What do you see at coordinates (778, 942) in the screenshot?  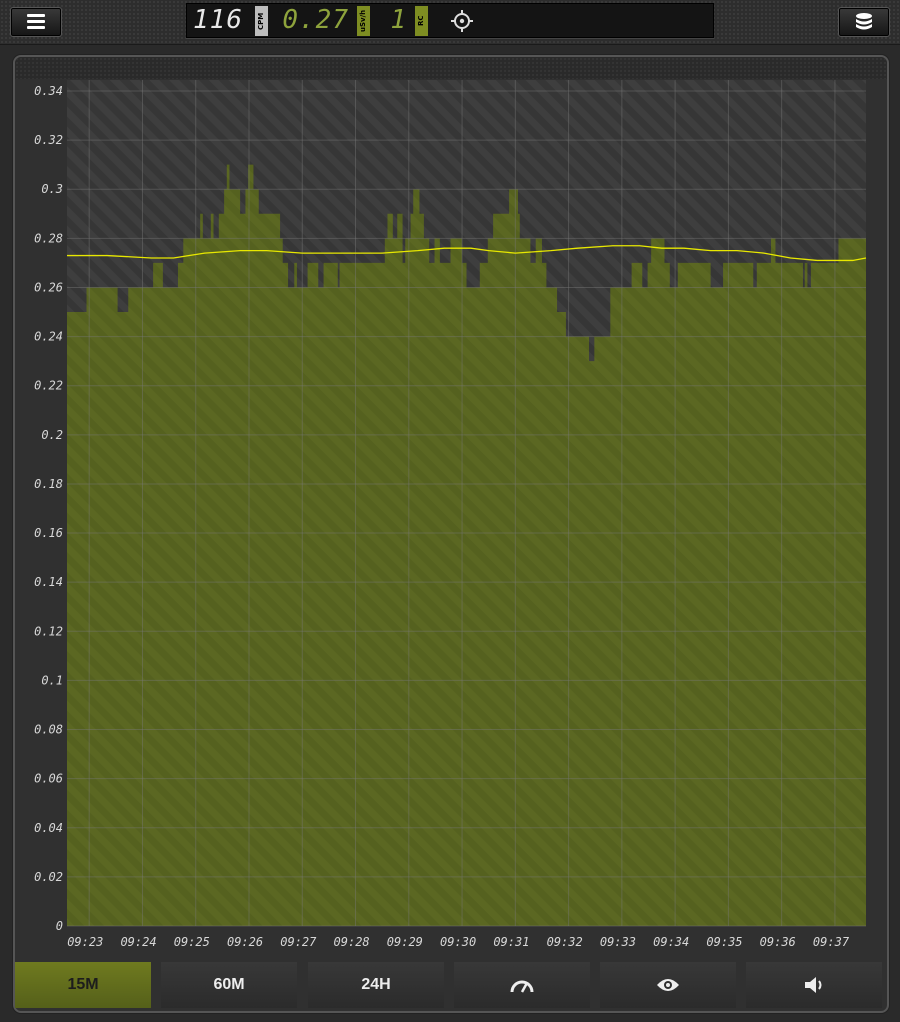 I see `x-tick-label: 09:36` at bounding box center [778, 942].